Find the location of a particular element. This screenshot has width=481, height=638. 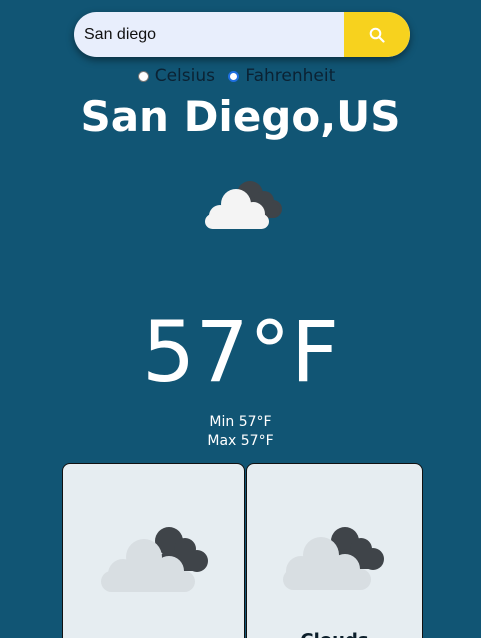

min-temperature: Min 57°F is located at coordinates (240, 422).